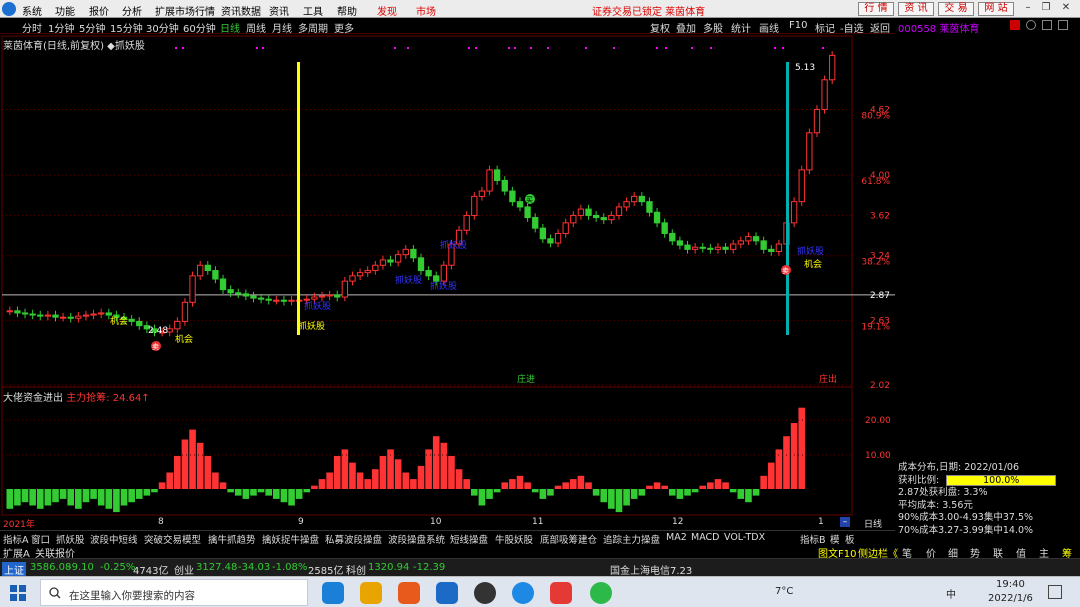 This screenshot has height=607, width=1080. Describe the element at coordinates (172, 539) in the screenshot. I see `tab-breakout: 突破交易模型` at that location.